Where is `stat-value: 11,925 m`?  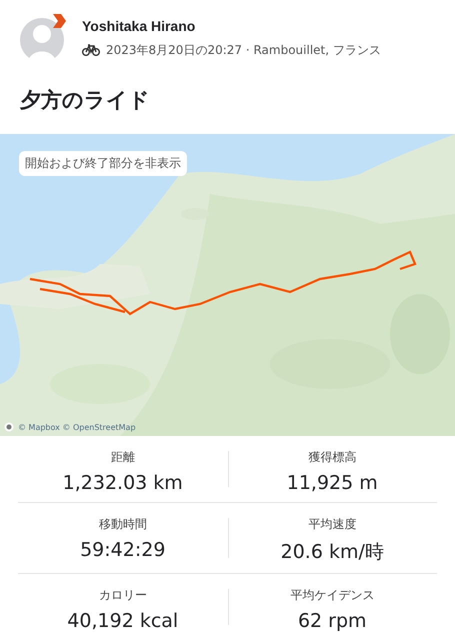 stat-value: 11,925 m is located at coordinates (332, 483).